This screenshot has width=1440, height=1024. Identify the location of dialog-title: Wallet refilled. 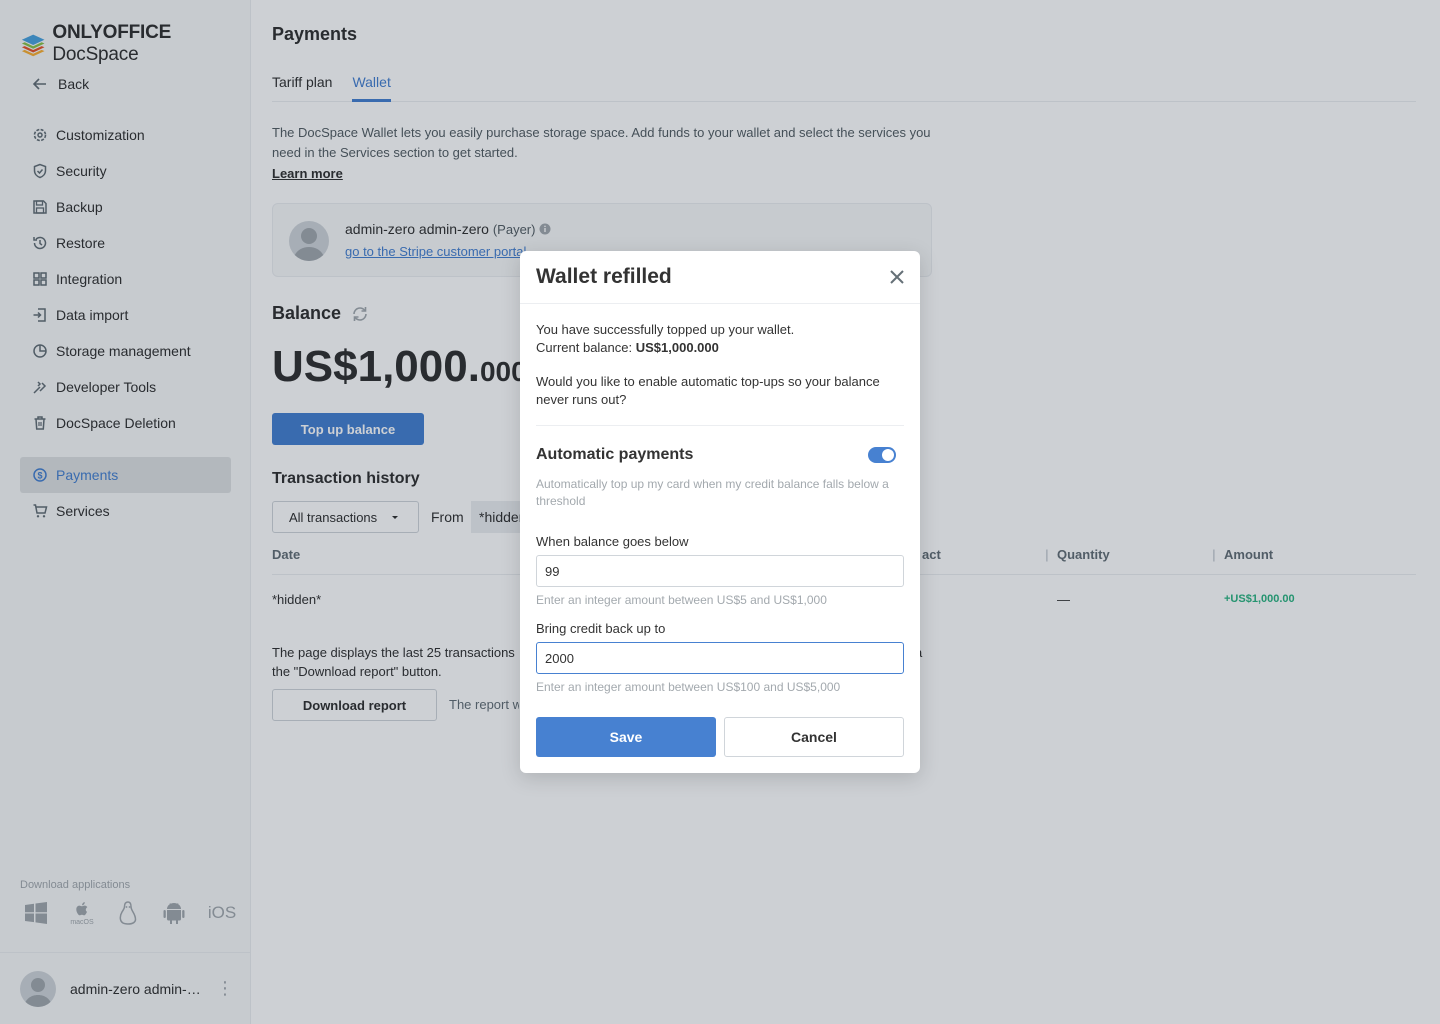
(604, 276).